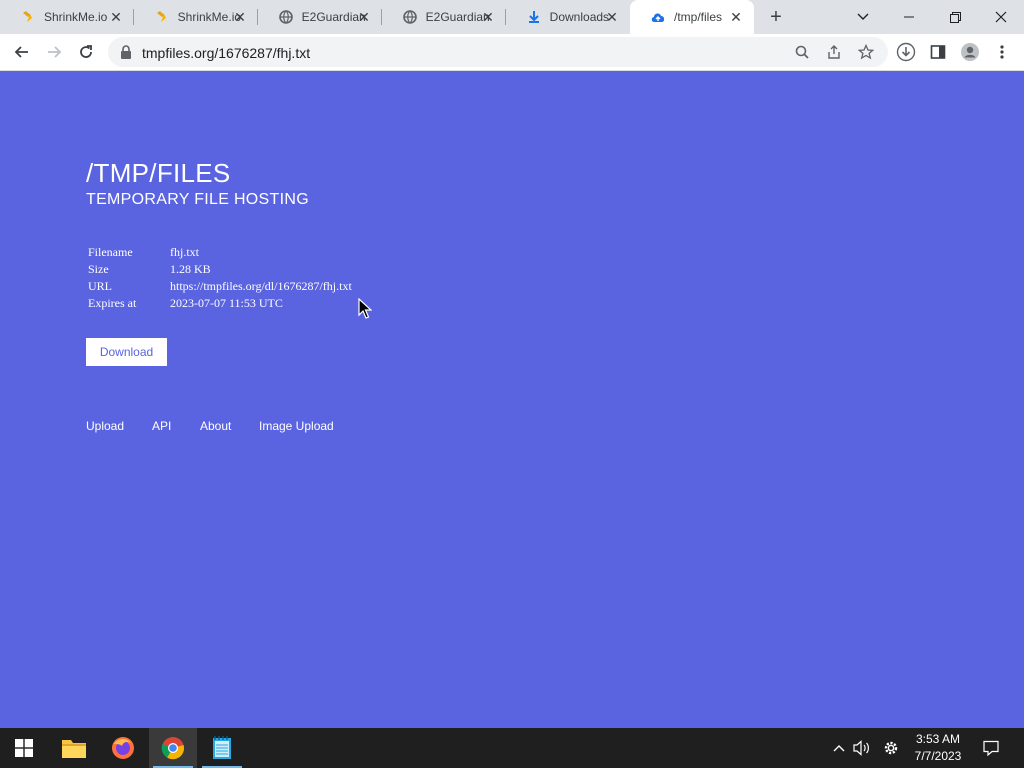 The width and height of the screenshot is (1024, 768). Describe the element at coordinates (100, 286) in the screenshot. I see `url-label: URL` at that location.